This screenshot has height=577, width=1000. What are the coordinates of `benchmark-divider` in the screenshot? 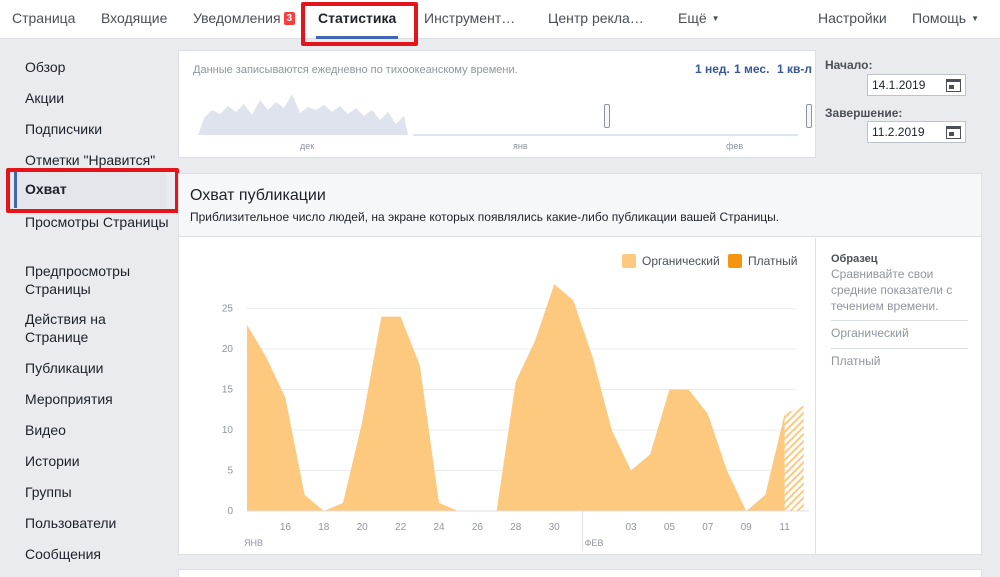 It's located at (815, 396).